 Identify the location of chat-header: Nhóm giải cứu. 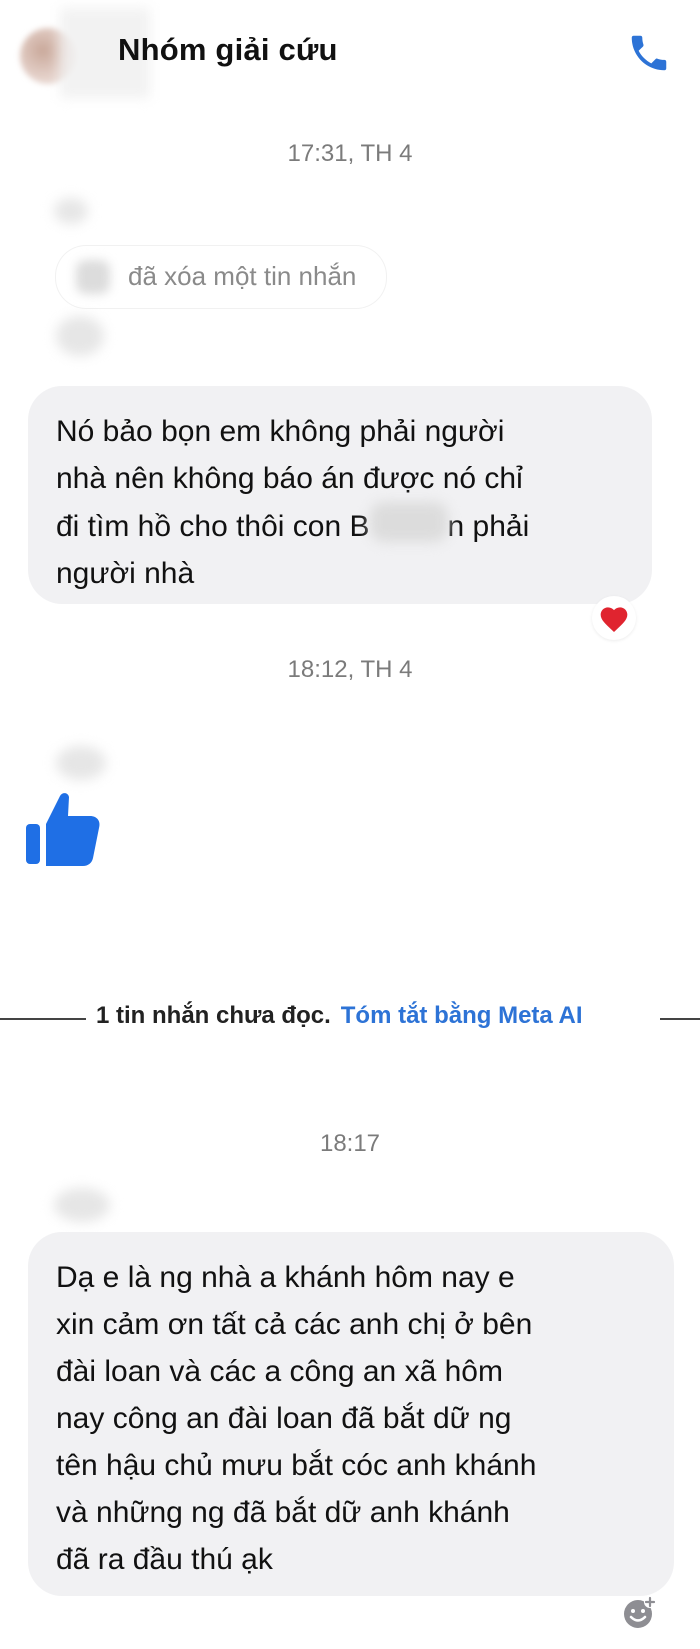
(350, 55).